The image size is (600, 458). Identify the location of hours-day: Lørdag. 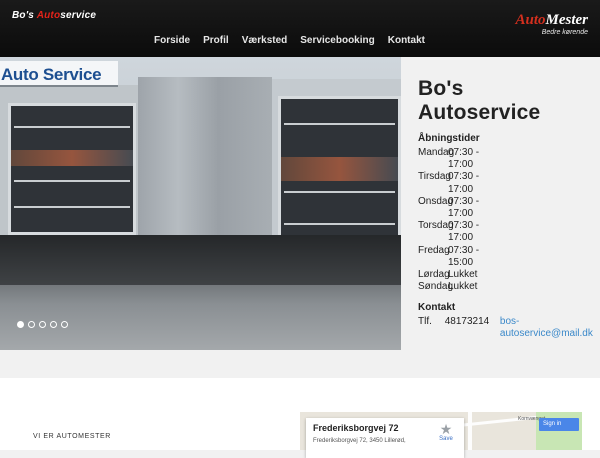
(434, 275).